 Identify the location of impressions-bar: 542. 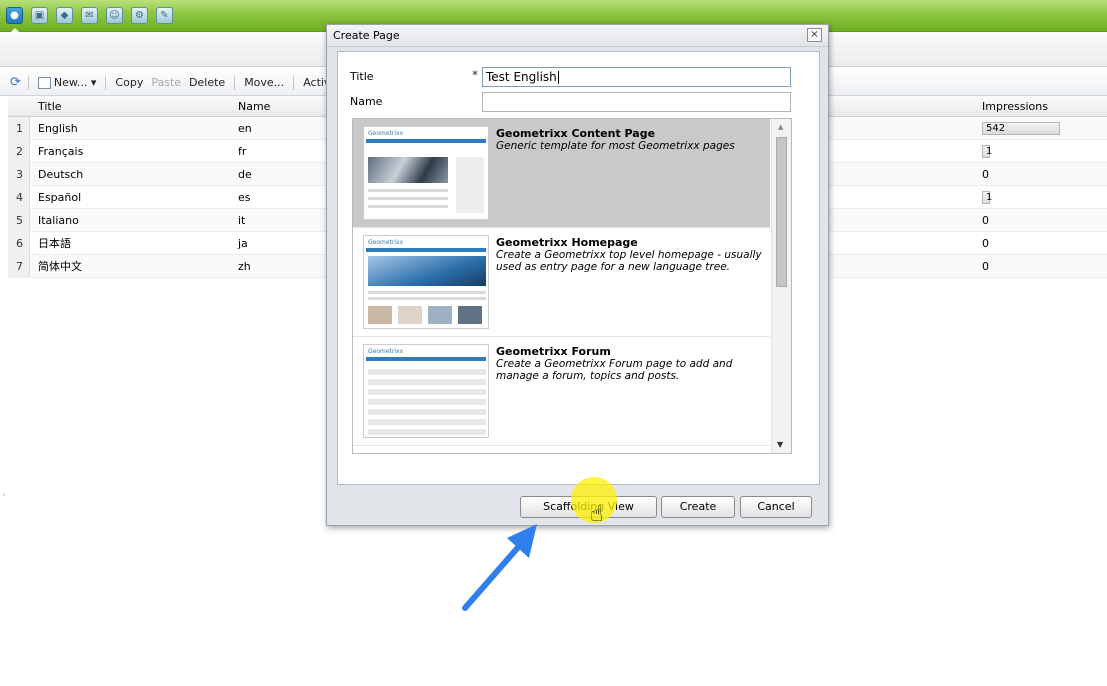
(1021, 128).